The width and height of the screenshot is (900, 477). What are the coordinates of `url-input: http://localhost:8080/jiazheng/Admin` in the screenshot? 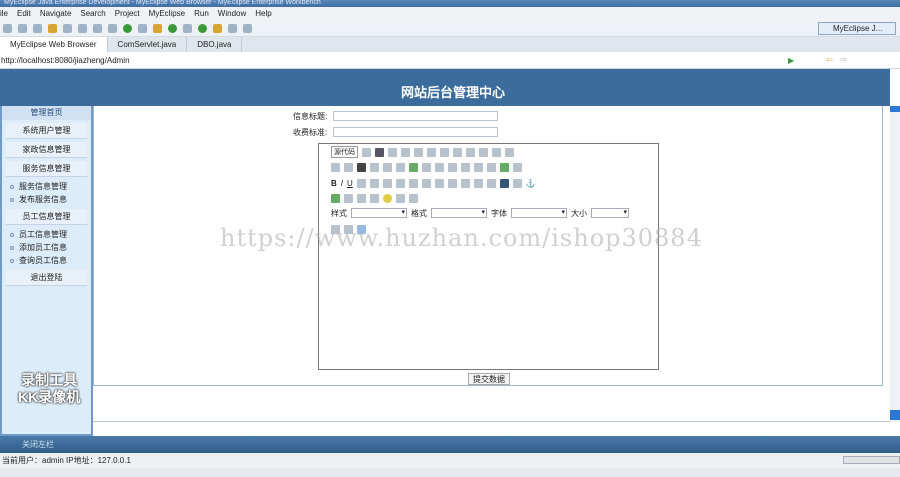 It's located at (391, 60).